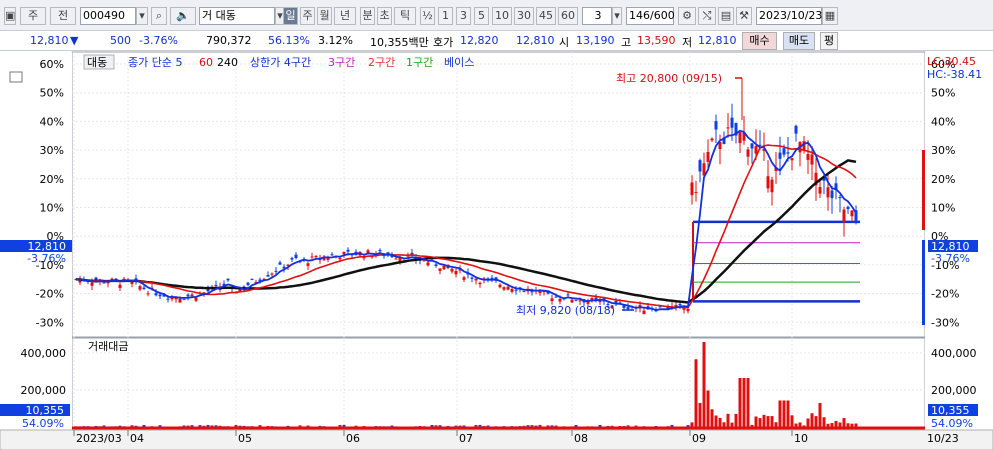 The image size is (993, 450). What do you see at coordinates (943, 93) in the screenshot?
I see `price-axis-label-right: 50%` at bounding box center [943, 93].